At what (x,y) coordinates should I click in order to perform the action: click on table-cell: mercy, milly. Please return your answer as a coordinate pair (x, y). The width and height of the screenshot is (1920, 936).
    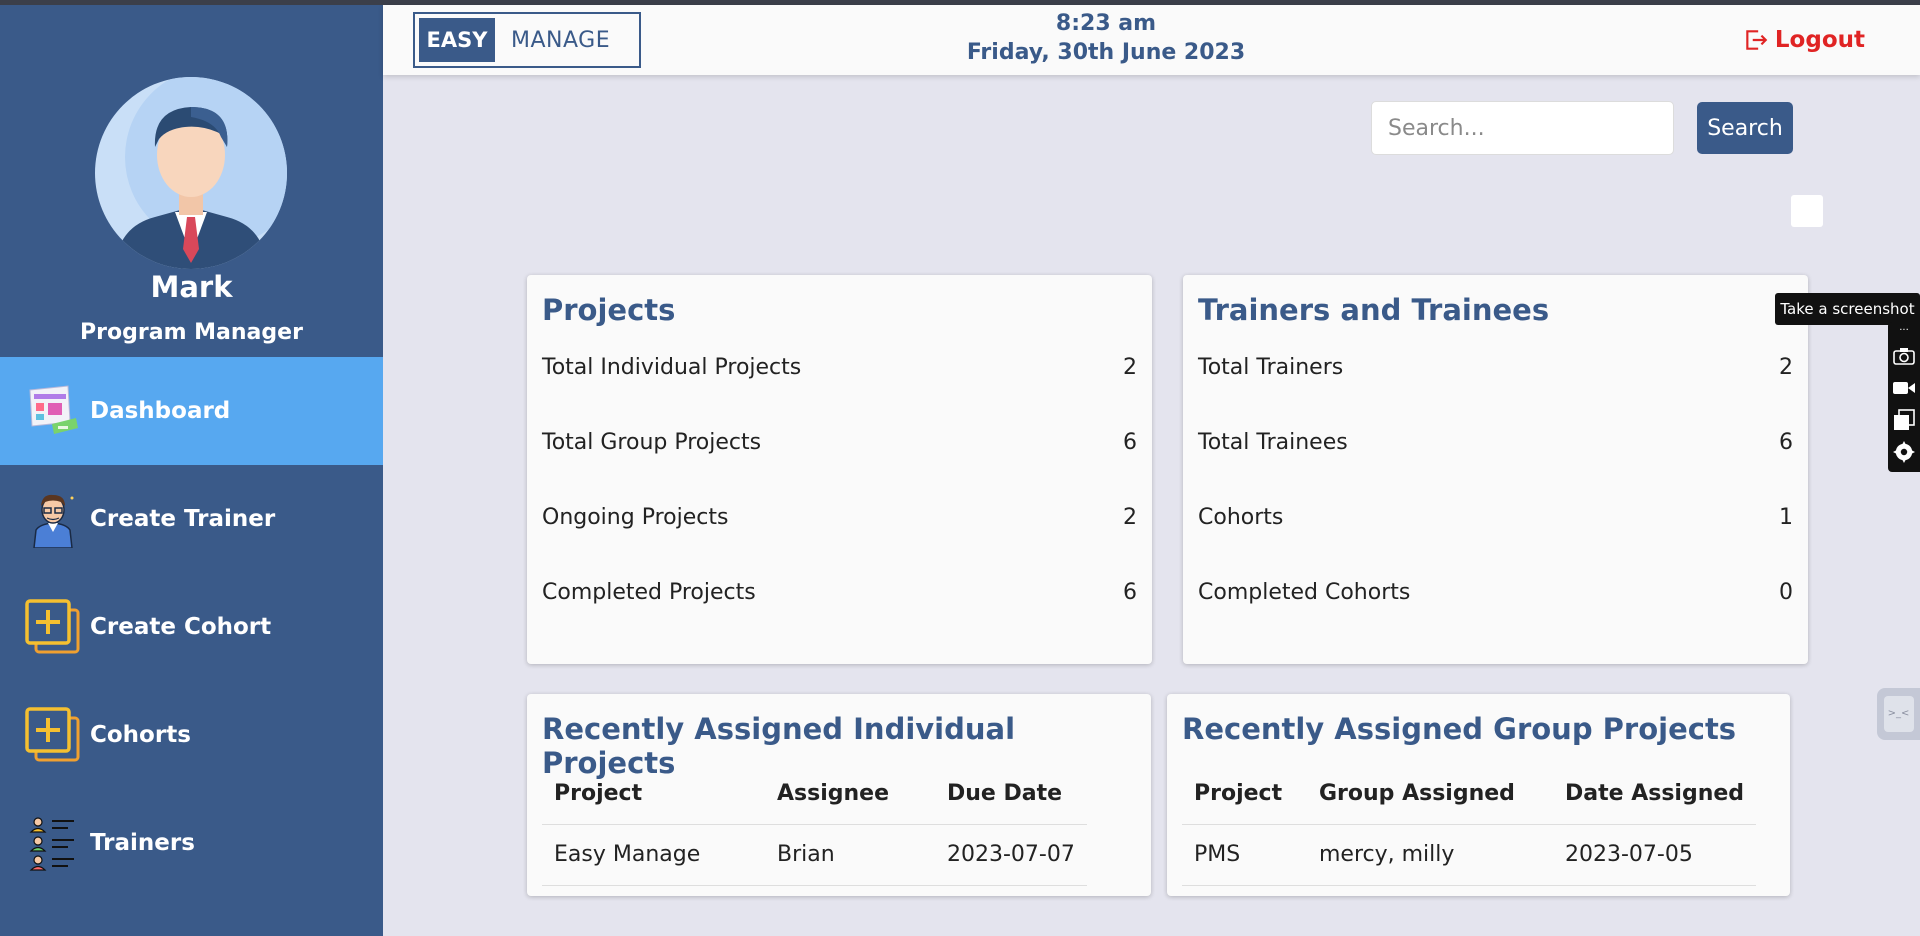
    Looking at the image, I should click on (1430, 855).